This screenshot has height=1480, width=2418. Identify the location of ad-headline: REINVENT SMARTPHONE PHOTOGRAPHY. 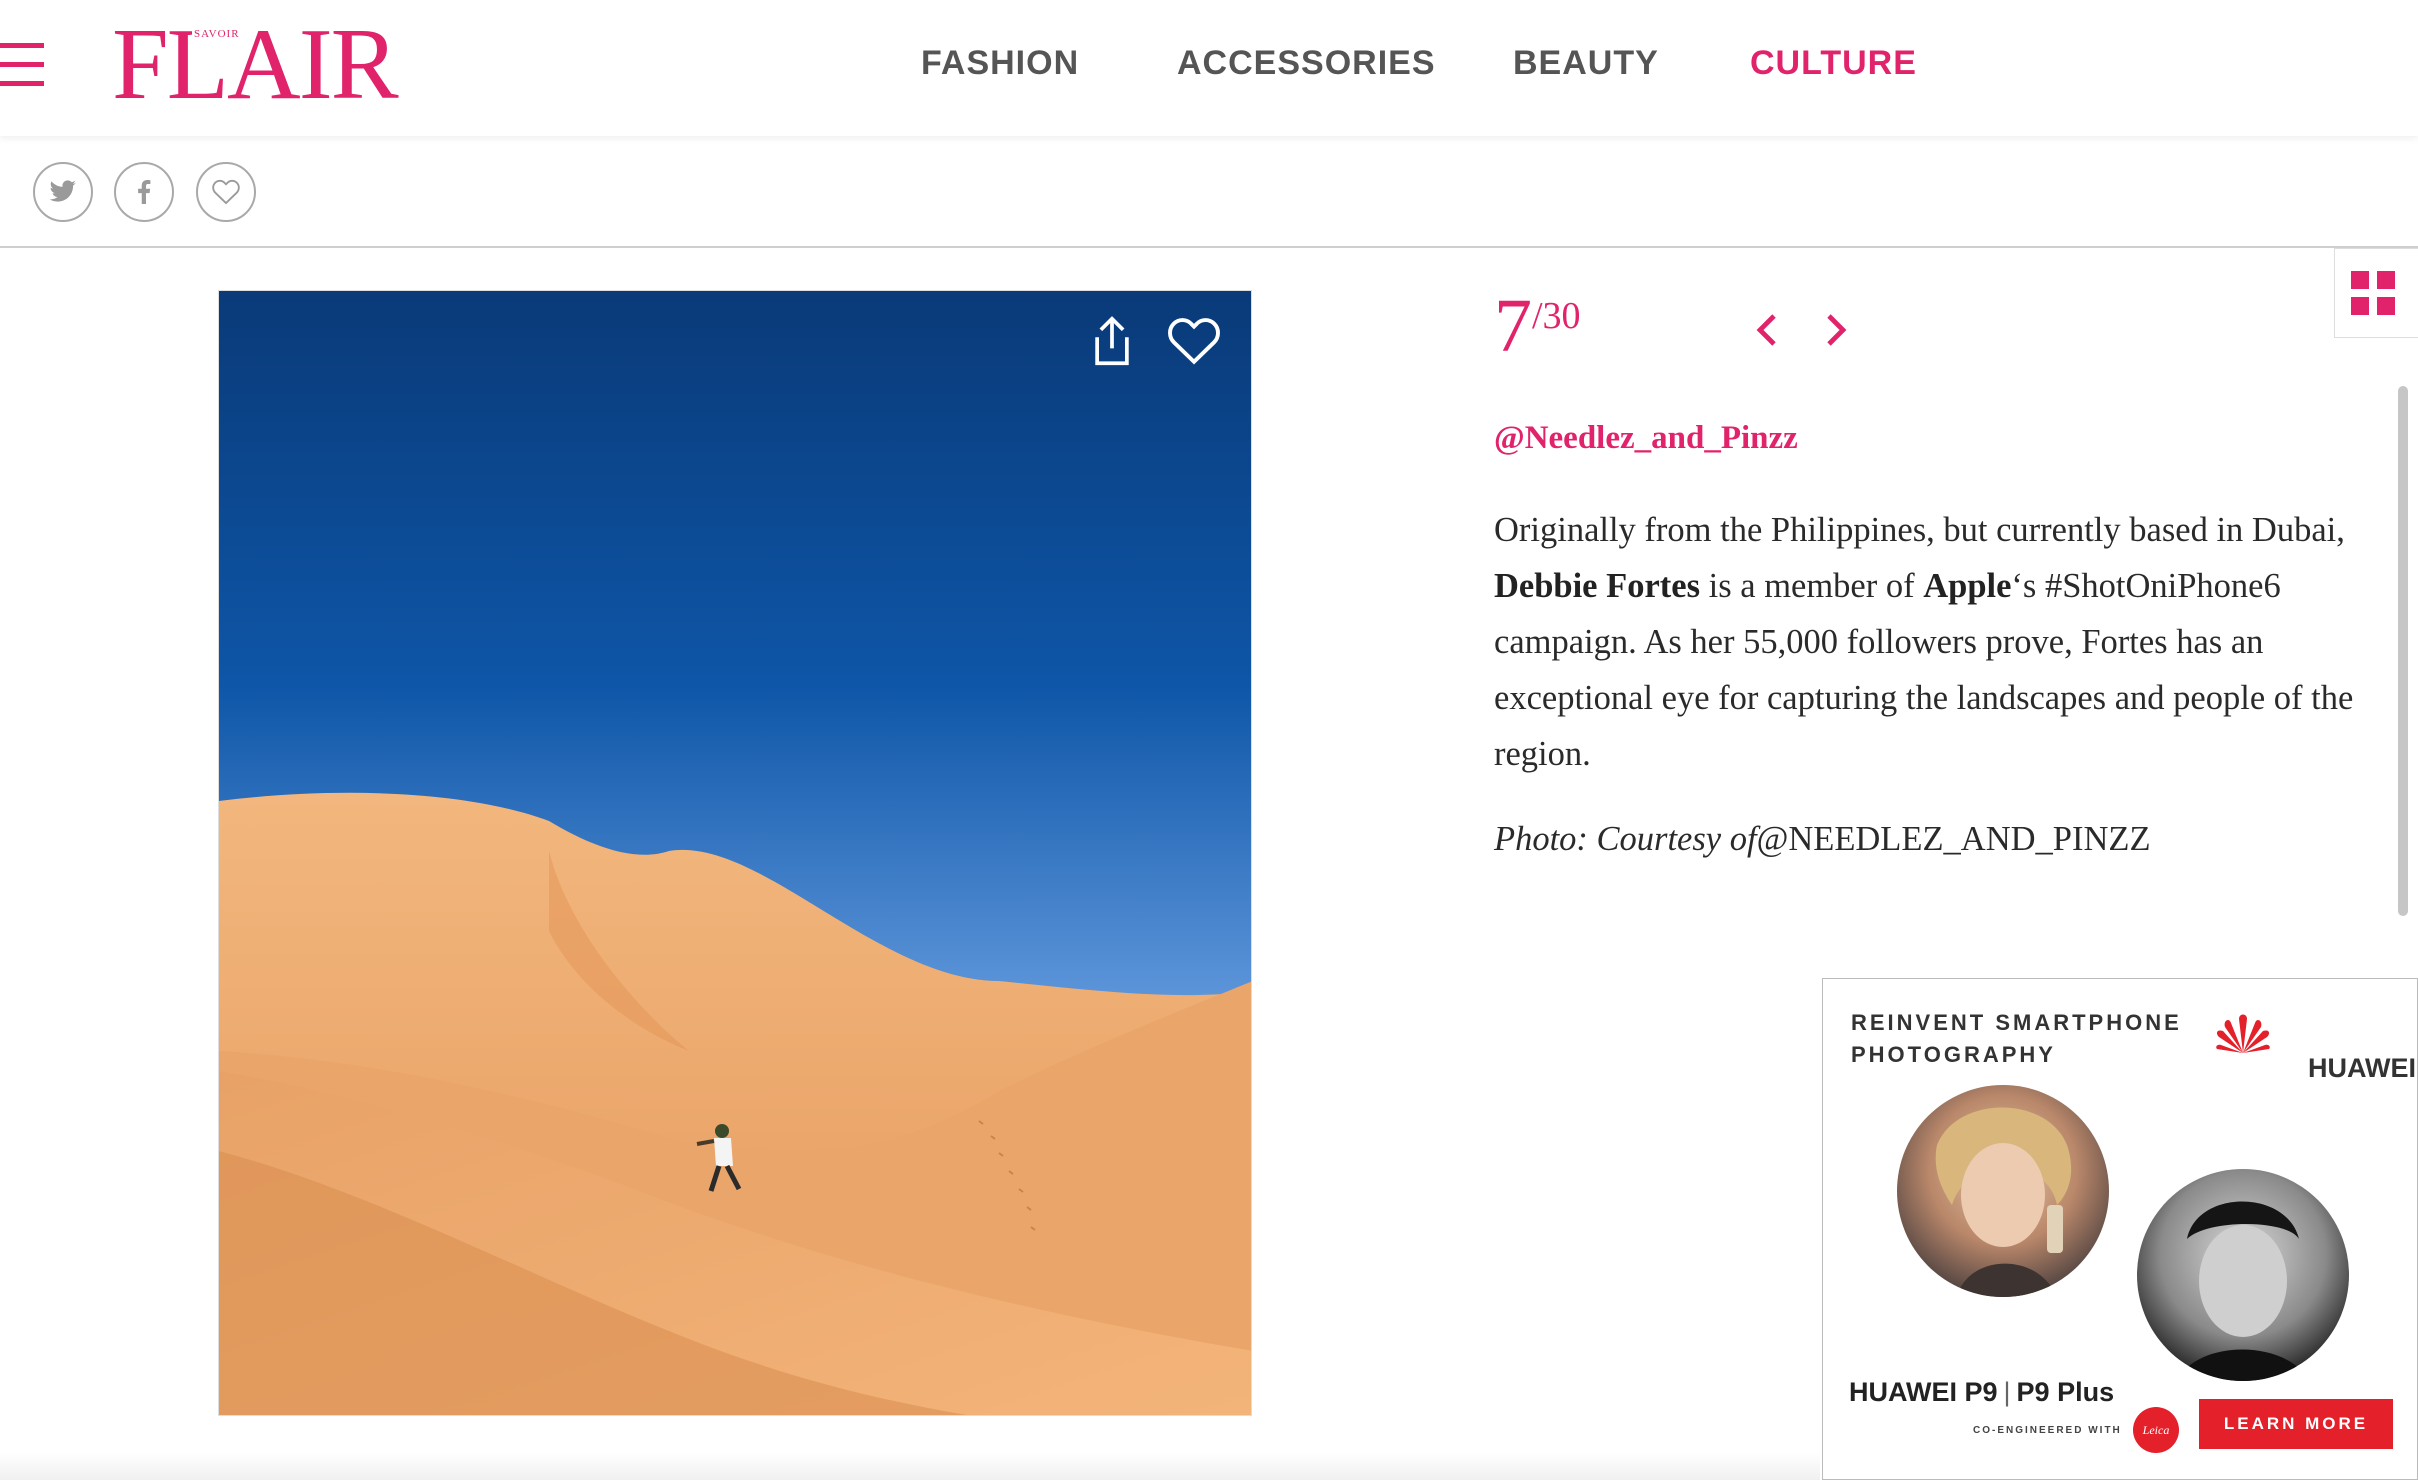
(2016, 1038).